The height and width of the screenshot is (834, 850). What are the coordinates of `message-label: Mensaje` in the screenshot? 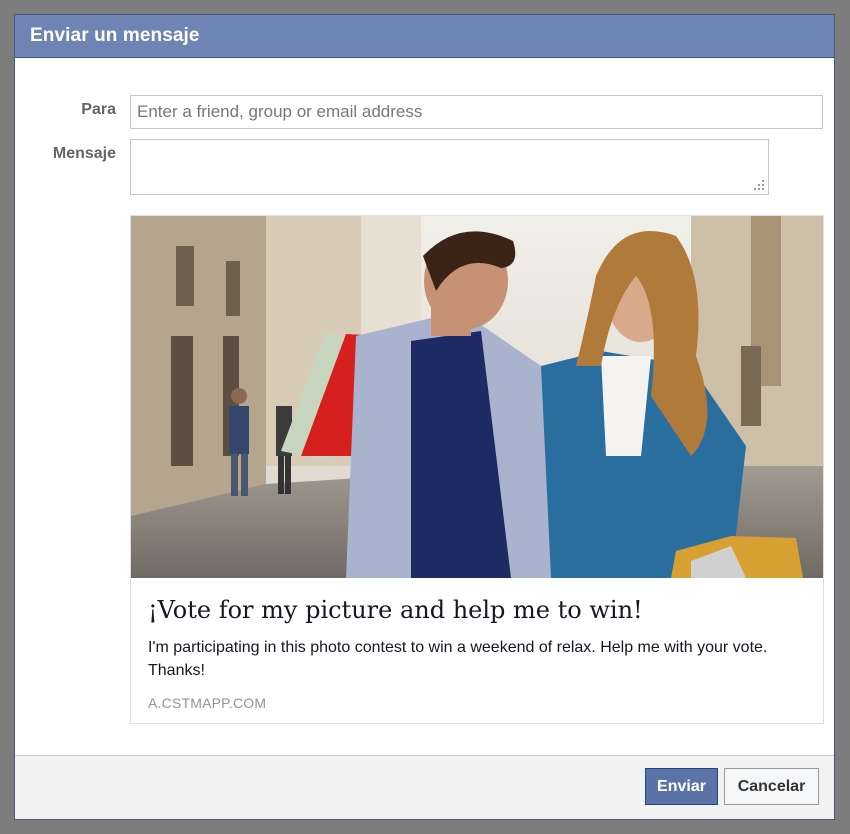 It's located at (84, 153).